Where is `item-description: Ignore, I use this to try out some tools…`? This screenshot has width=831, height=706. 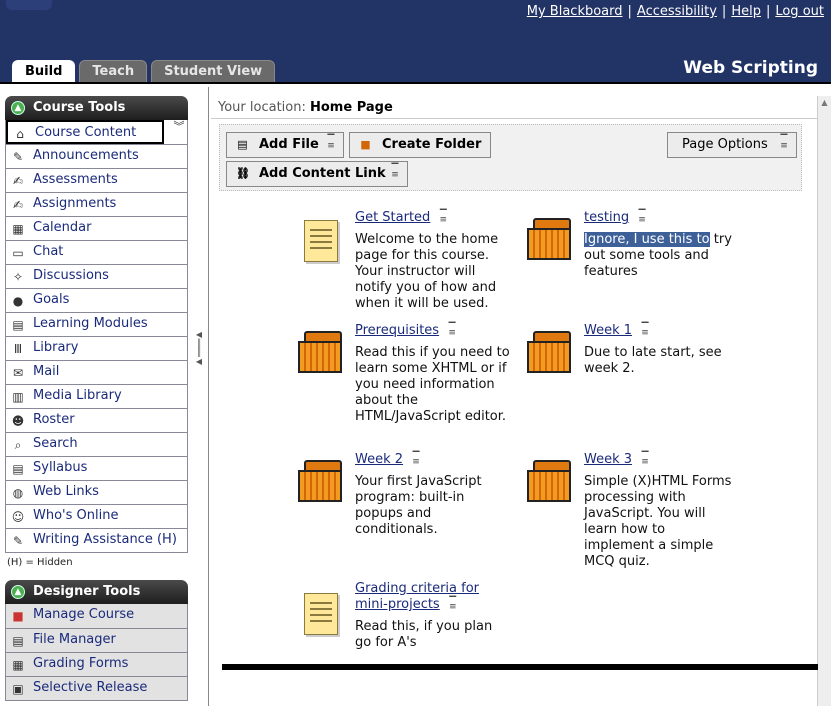 item-description: Ignore, I use this to try out some tools… is located at coordinates (658, 255).